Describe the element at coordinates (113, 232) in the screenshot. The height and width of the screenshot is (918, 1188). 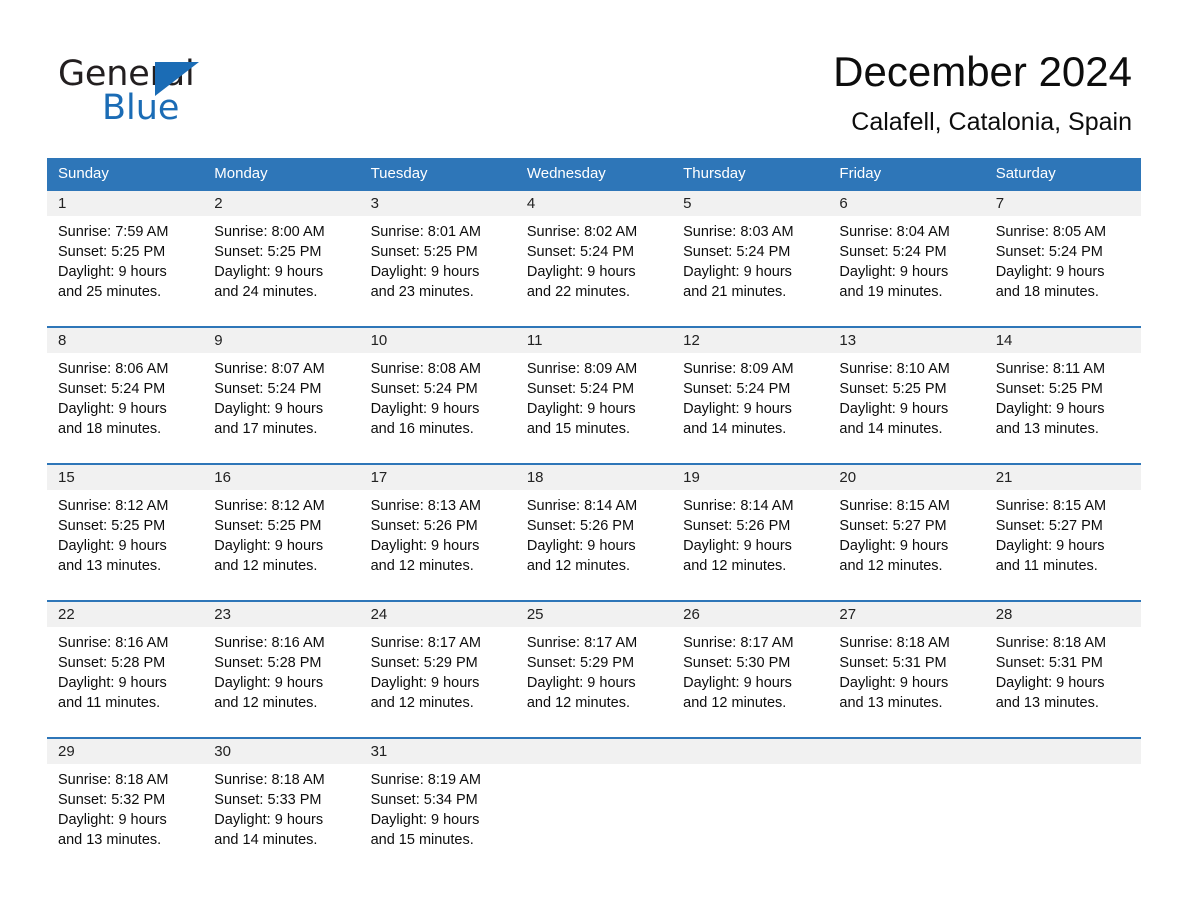
I see `sunrise-text: Sunrise: 7:59 AM` at that location.